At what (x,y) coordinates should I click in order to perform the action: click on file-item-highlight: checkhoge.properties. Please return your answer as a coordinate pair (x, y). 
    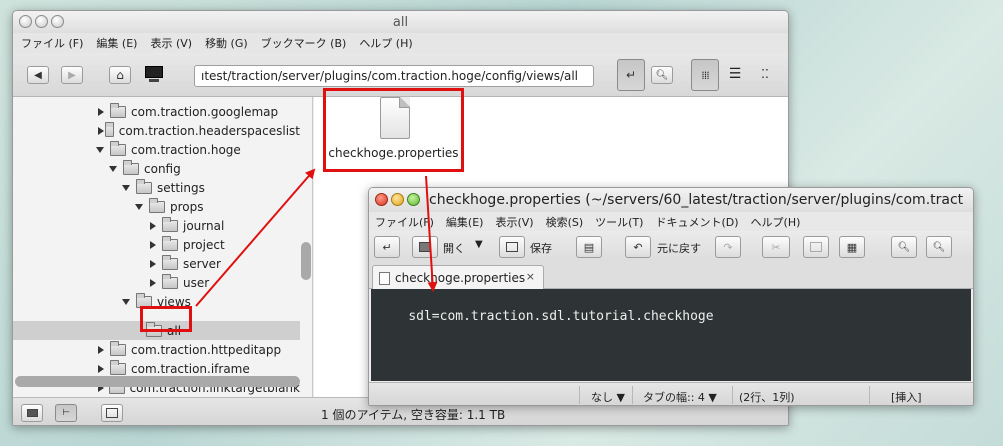
    Looking at the image, I should click on (393, 130).